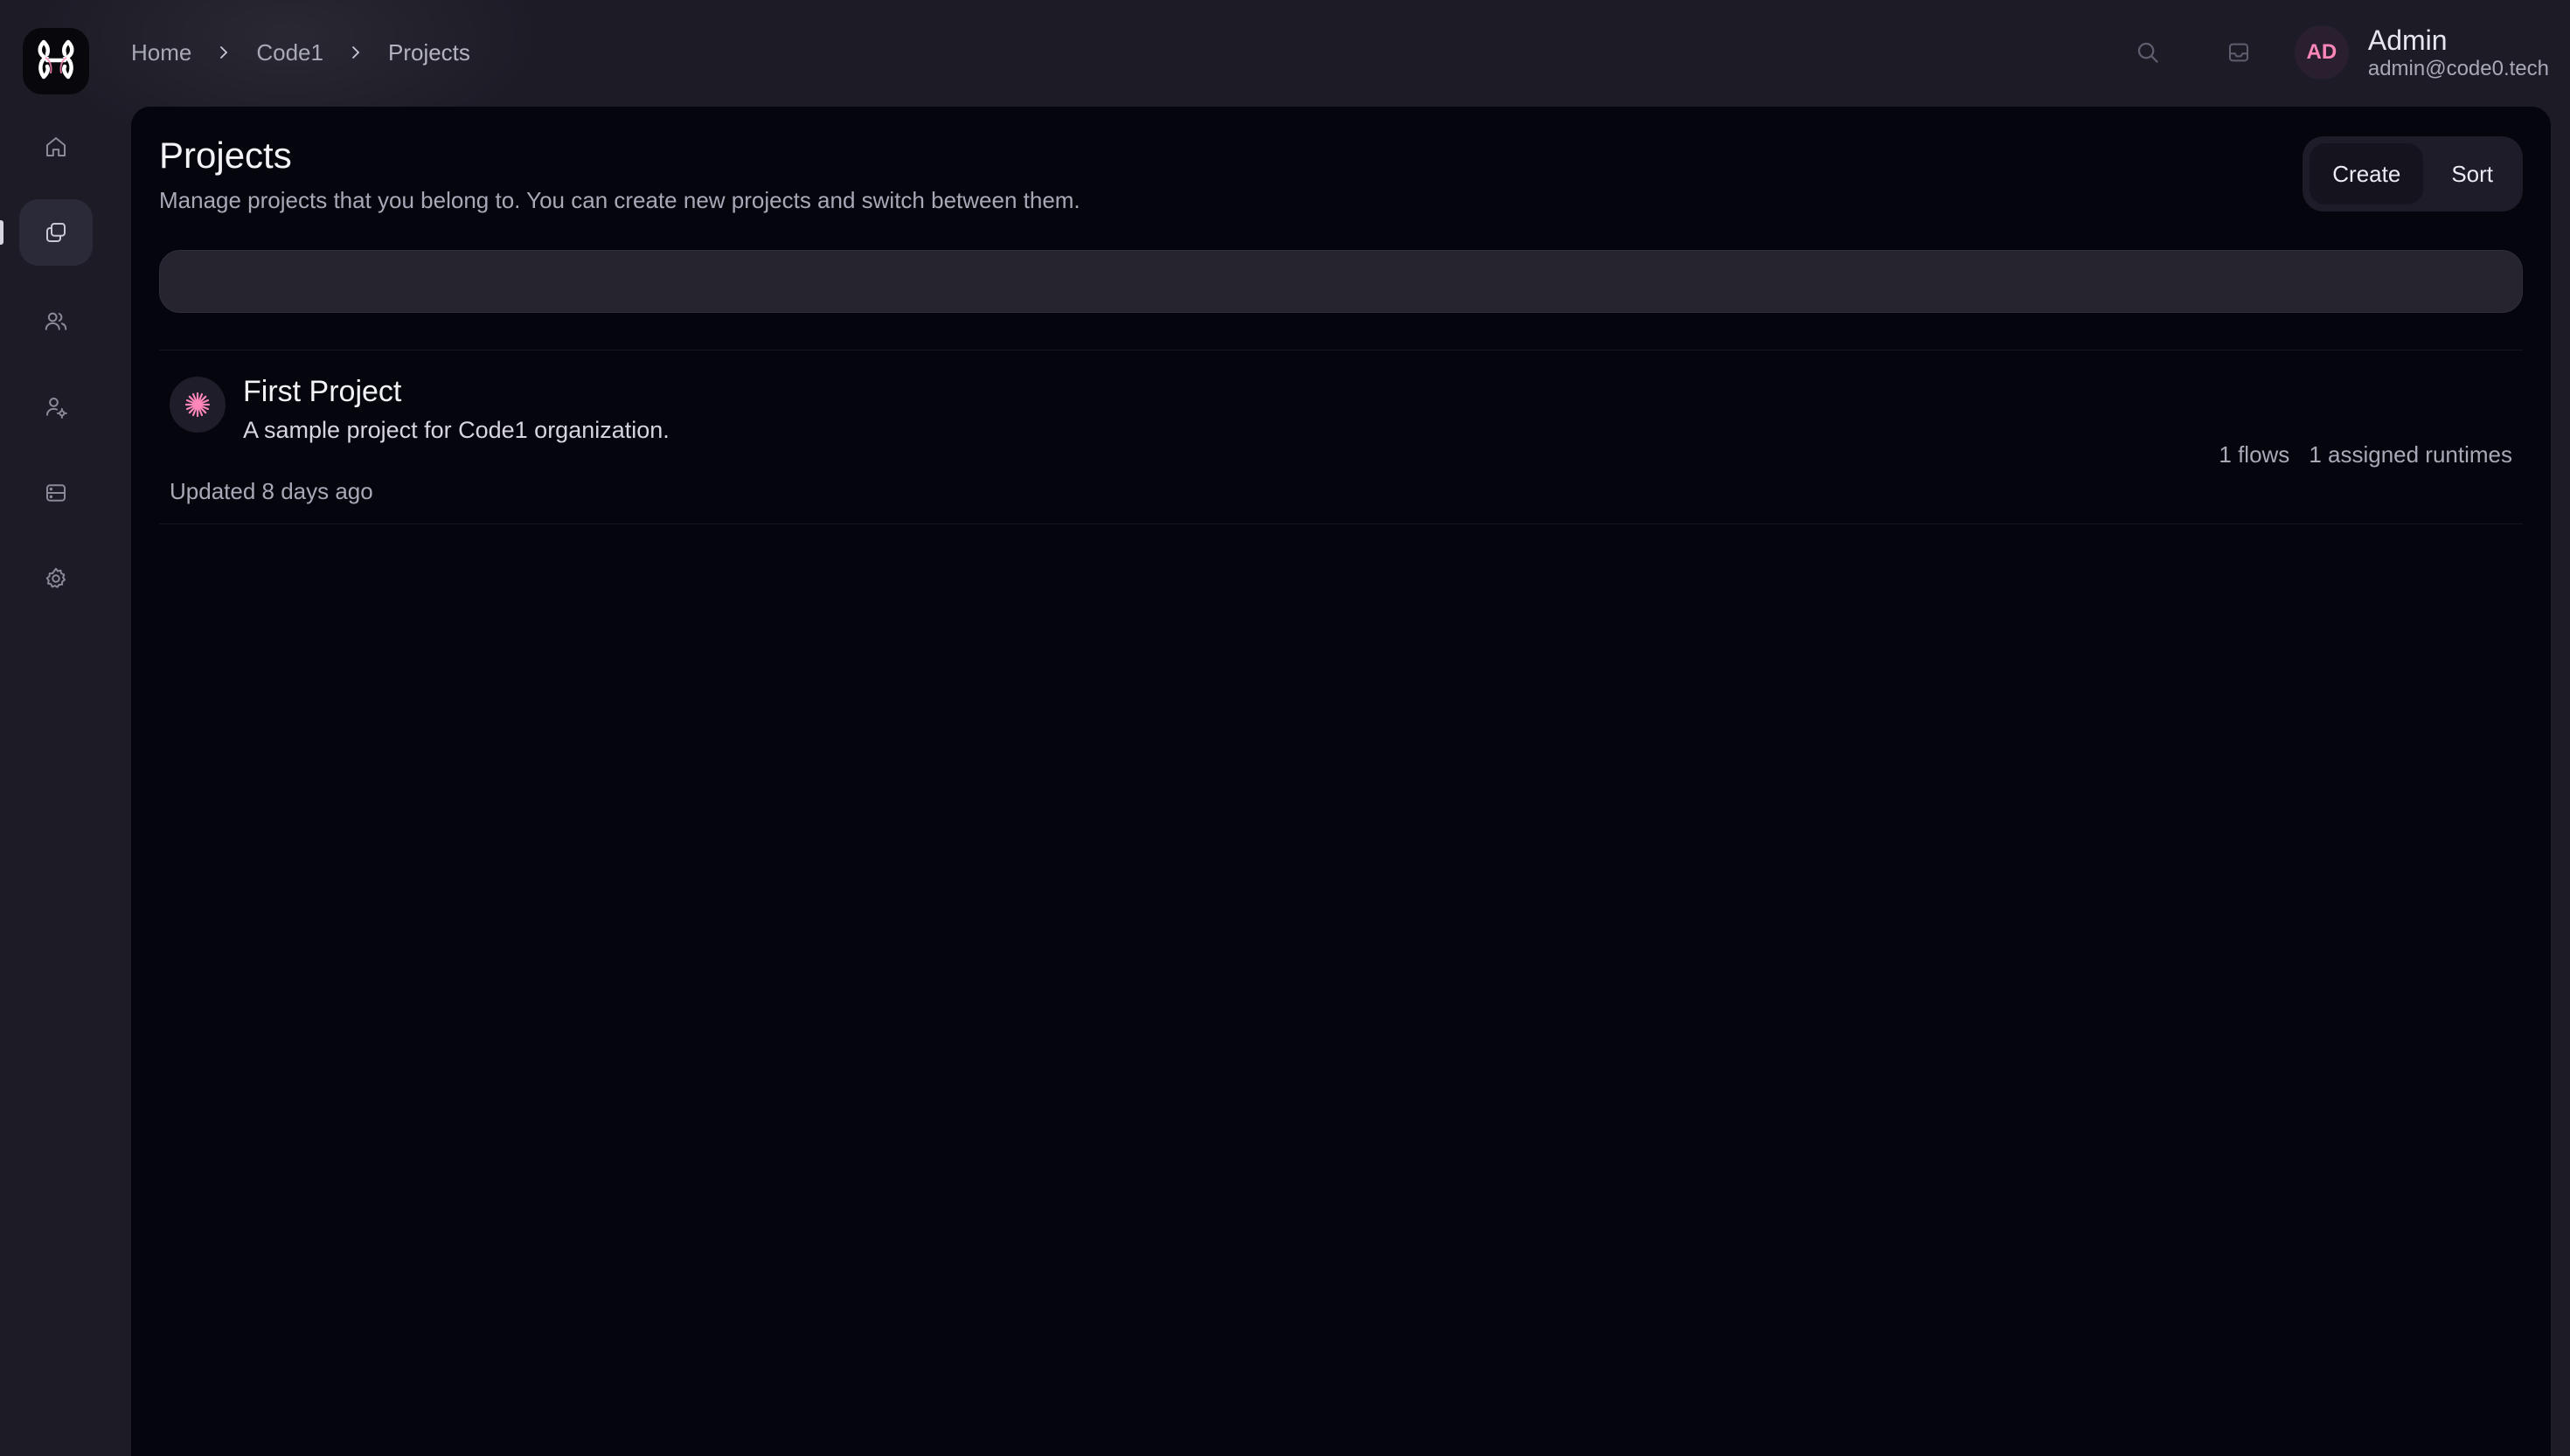 The height and width of the screenshot is (1456, 2570). What do you see at coordinates (289, 52) in the screenshot?
I see `breadcrumb-organization: Code1` at bounding box center [289, 52].